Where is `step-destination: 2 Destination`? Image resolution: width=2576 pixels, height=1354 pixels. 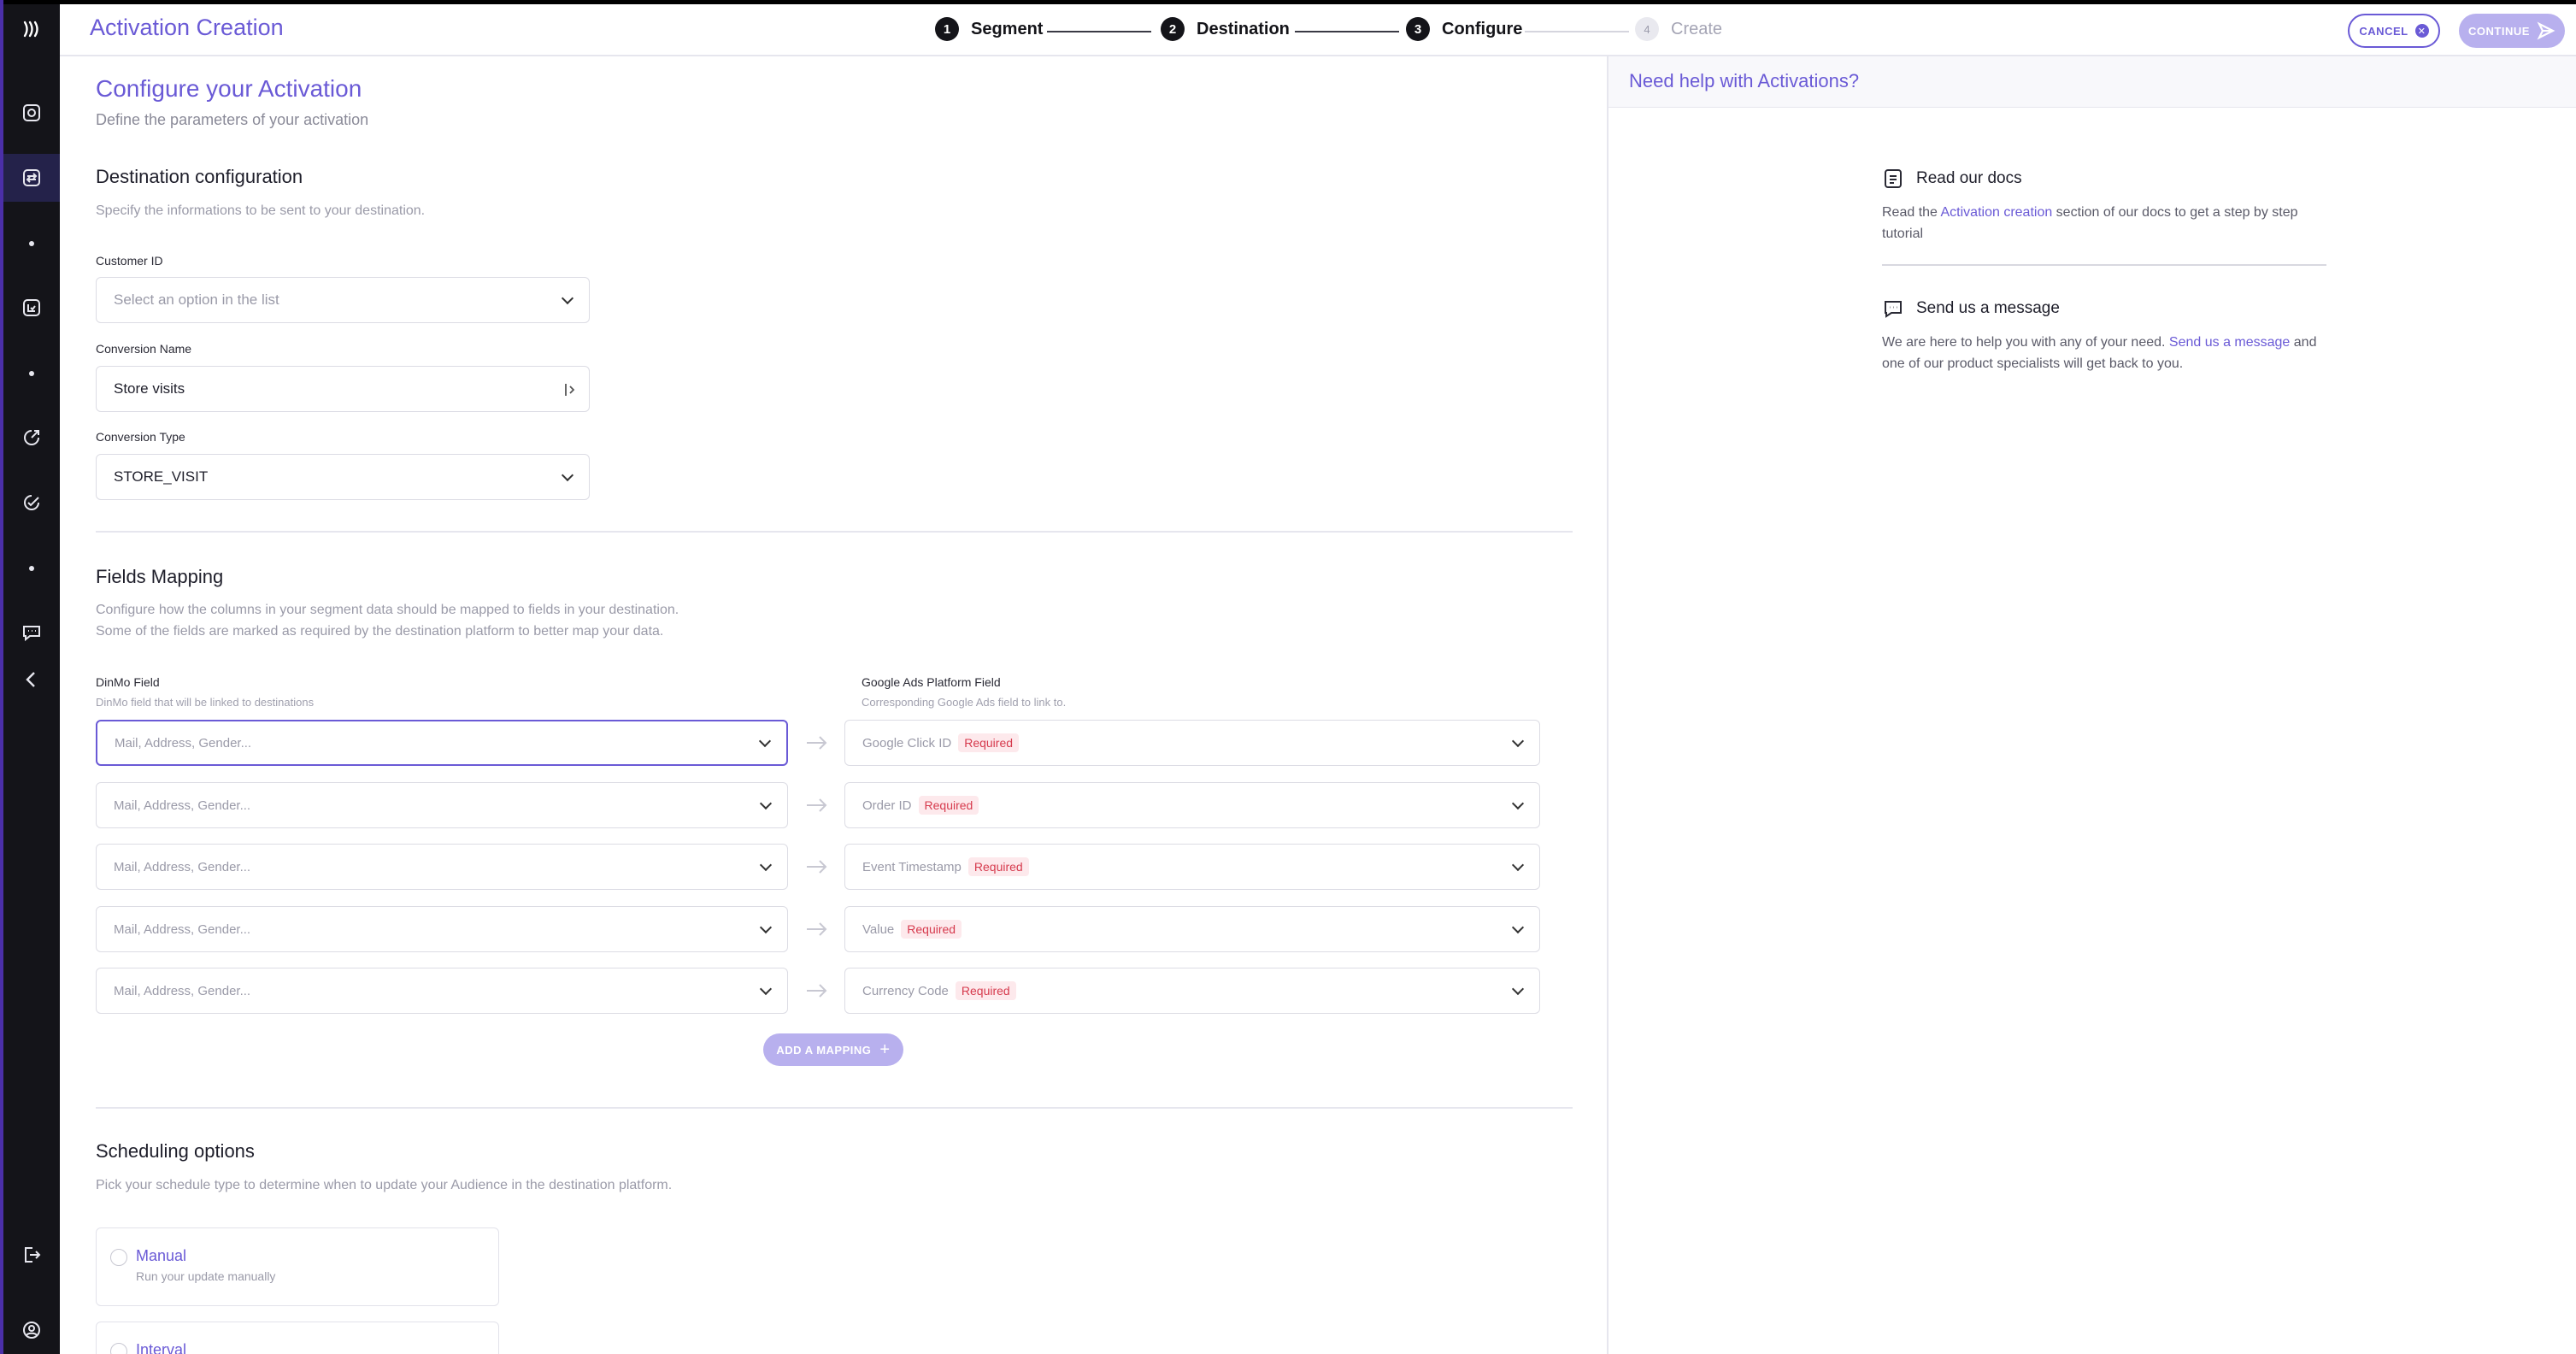 step-destination: 2 Destination is located at coordinates (1225, 29).